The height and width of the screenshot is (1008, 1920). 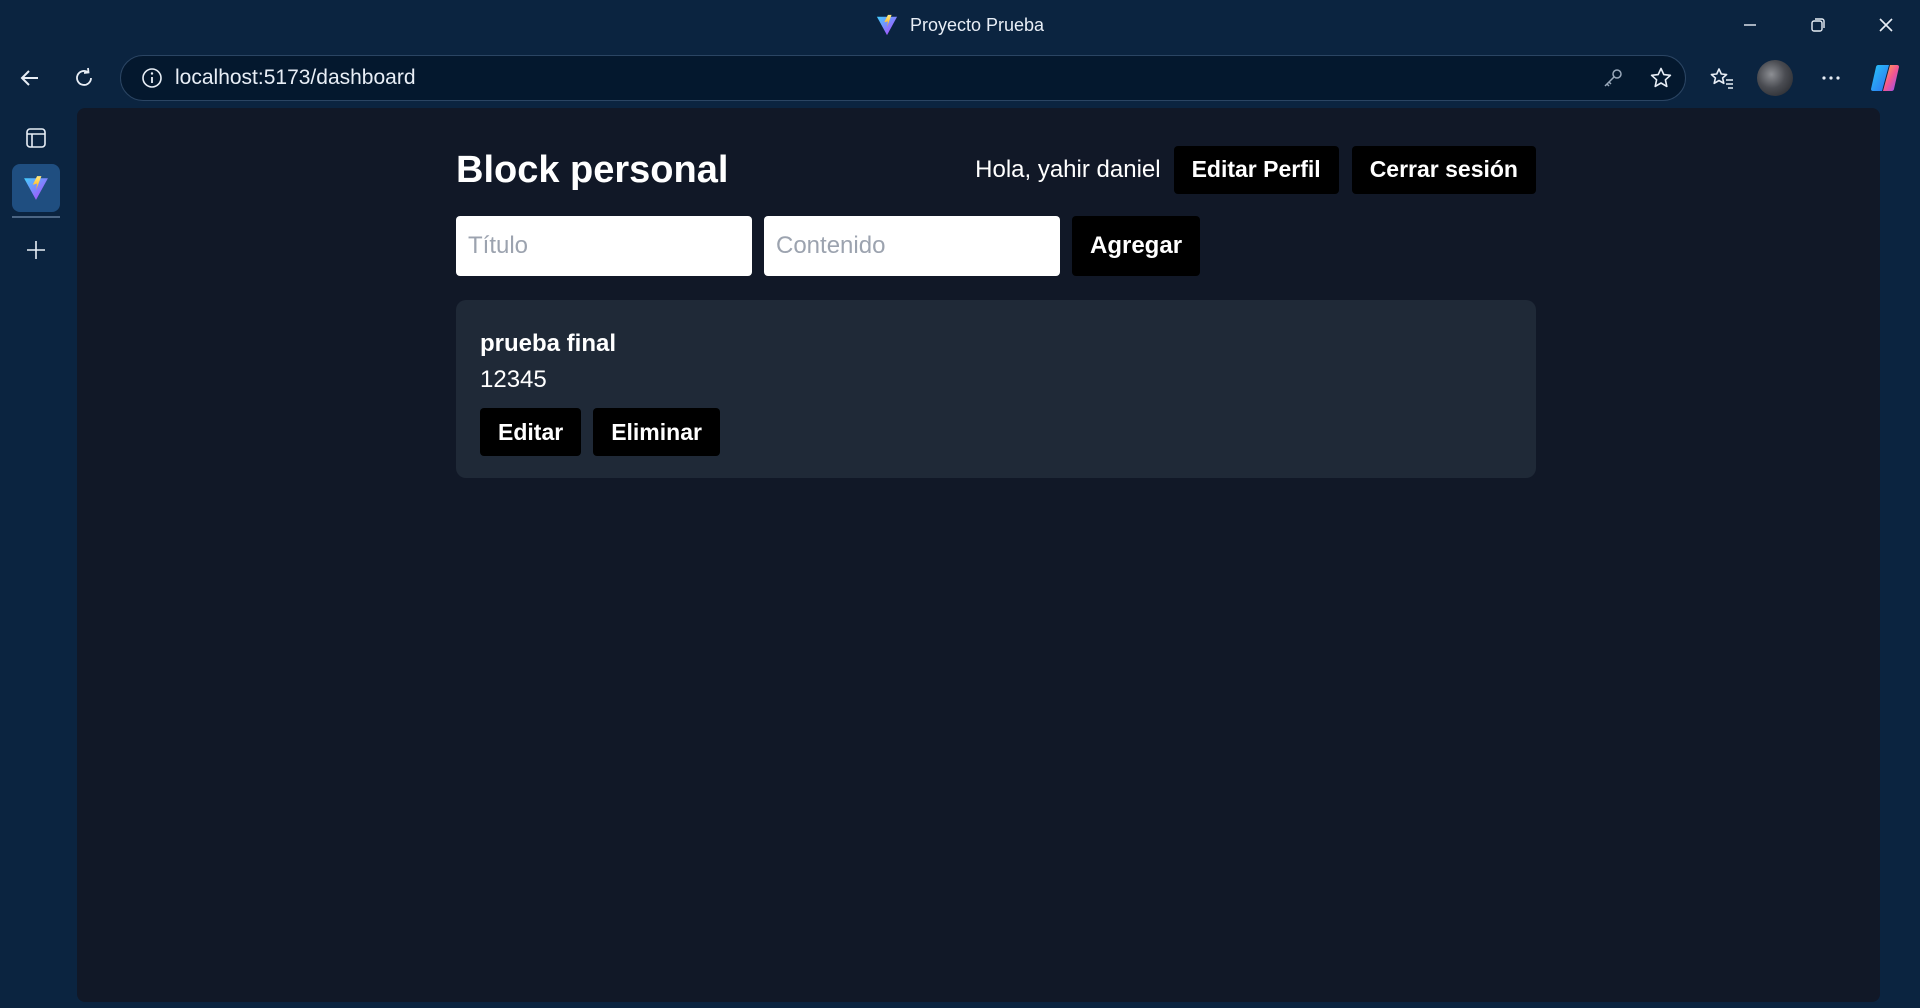 I want to click on favorites-icon, so click(x=1721, y=78).